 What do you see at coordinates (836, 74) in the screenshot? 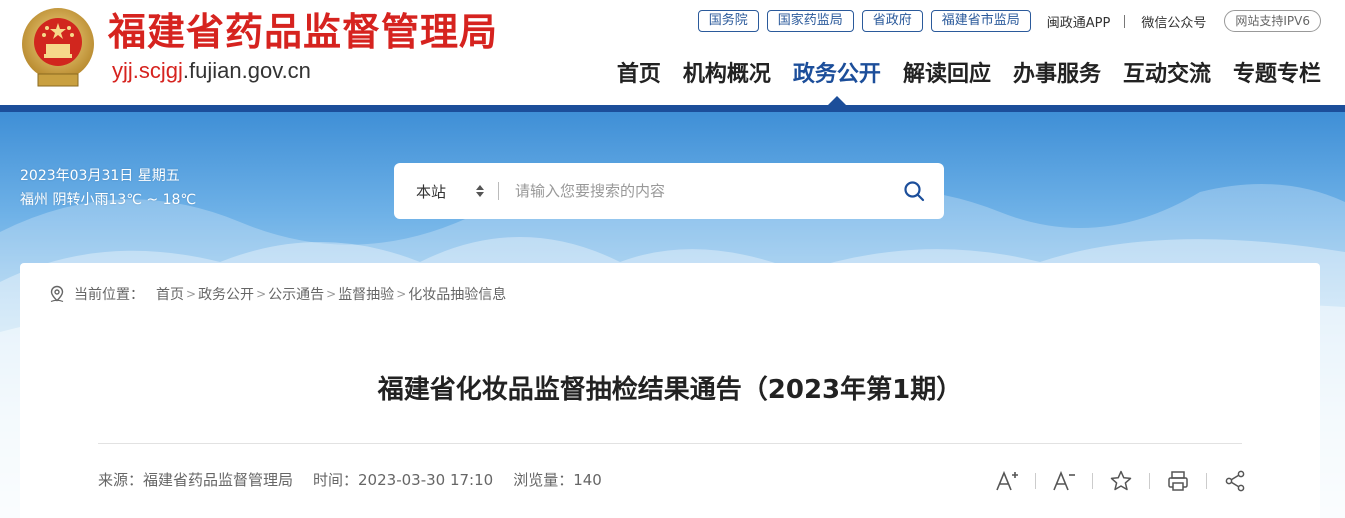
I see `nav-government-affairs-label: 政务公开` at bounding box center [836, 74].